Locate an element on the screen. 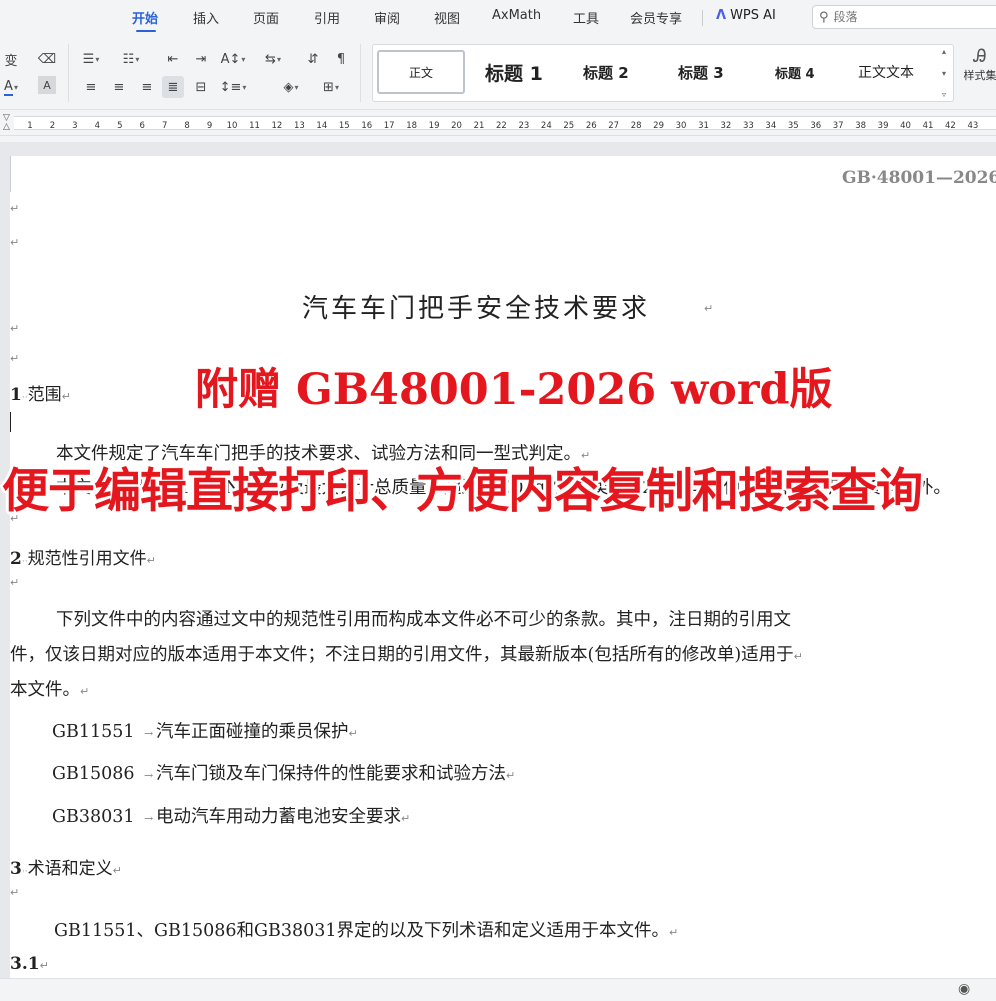 Image resolution: width=996 pixels, height=1001 pixels. search-box: ⚲ is located at coordinates (904, 17).